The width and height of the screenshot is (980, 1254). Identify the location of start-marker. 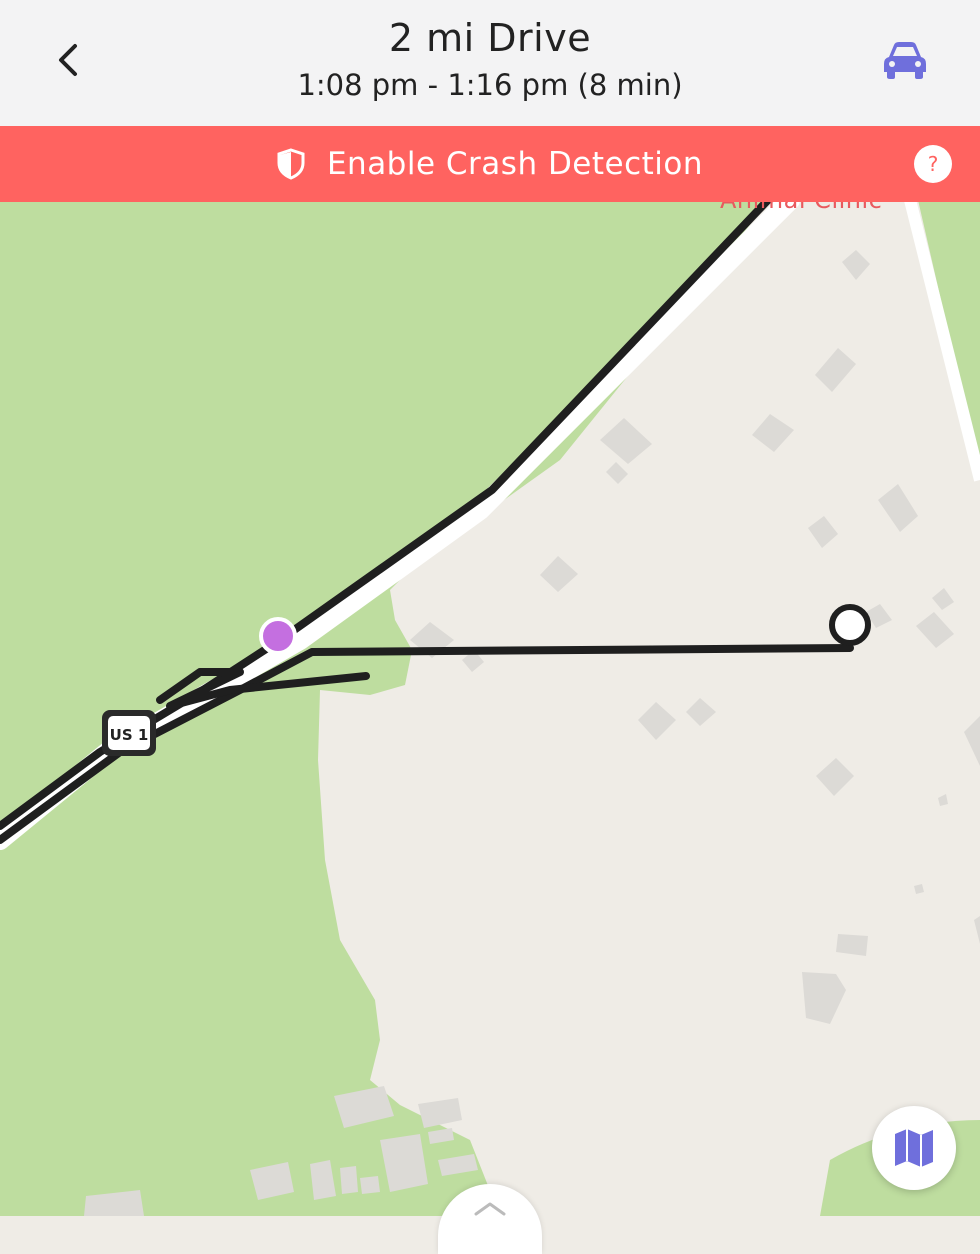
(278, 636).